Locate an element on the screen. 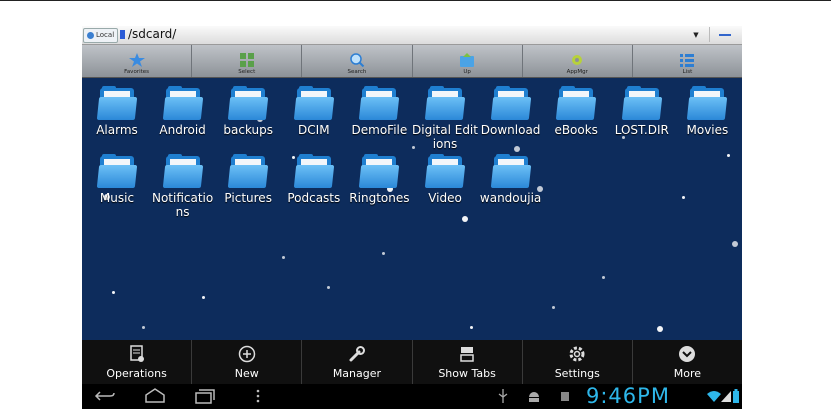 The image size is (831, 409). toolbar-search-button: Search is located at coordinates (357, 61).